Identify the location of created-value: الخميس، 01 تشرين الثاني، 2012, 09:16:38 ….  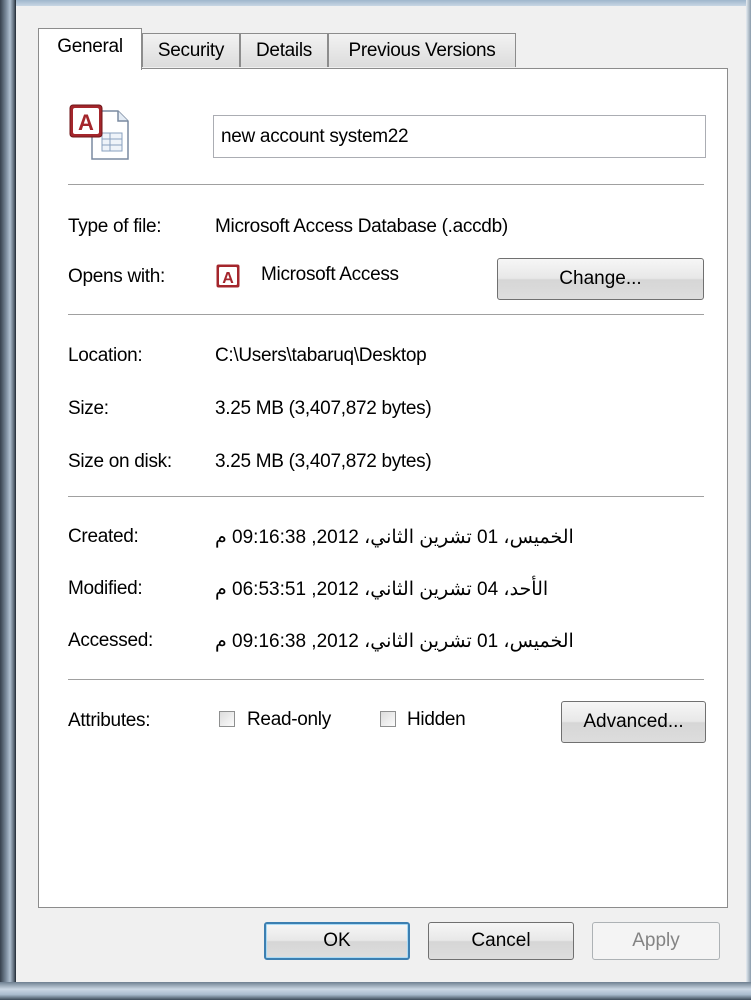
(394, 537).